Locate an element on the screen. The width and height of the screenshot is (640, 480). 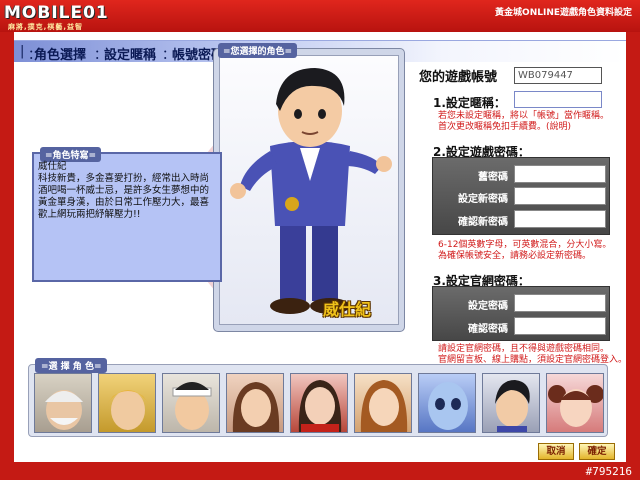
elder-character-thumb is located at coordinates (63, 403).